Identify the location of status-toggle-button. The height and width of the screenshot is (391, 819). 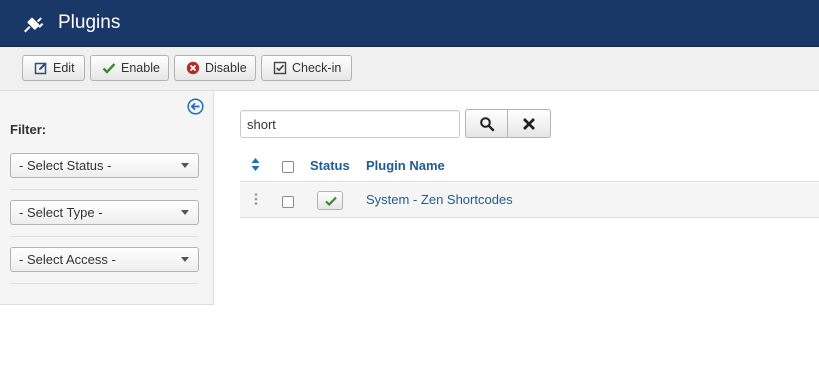
(330, 200).